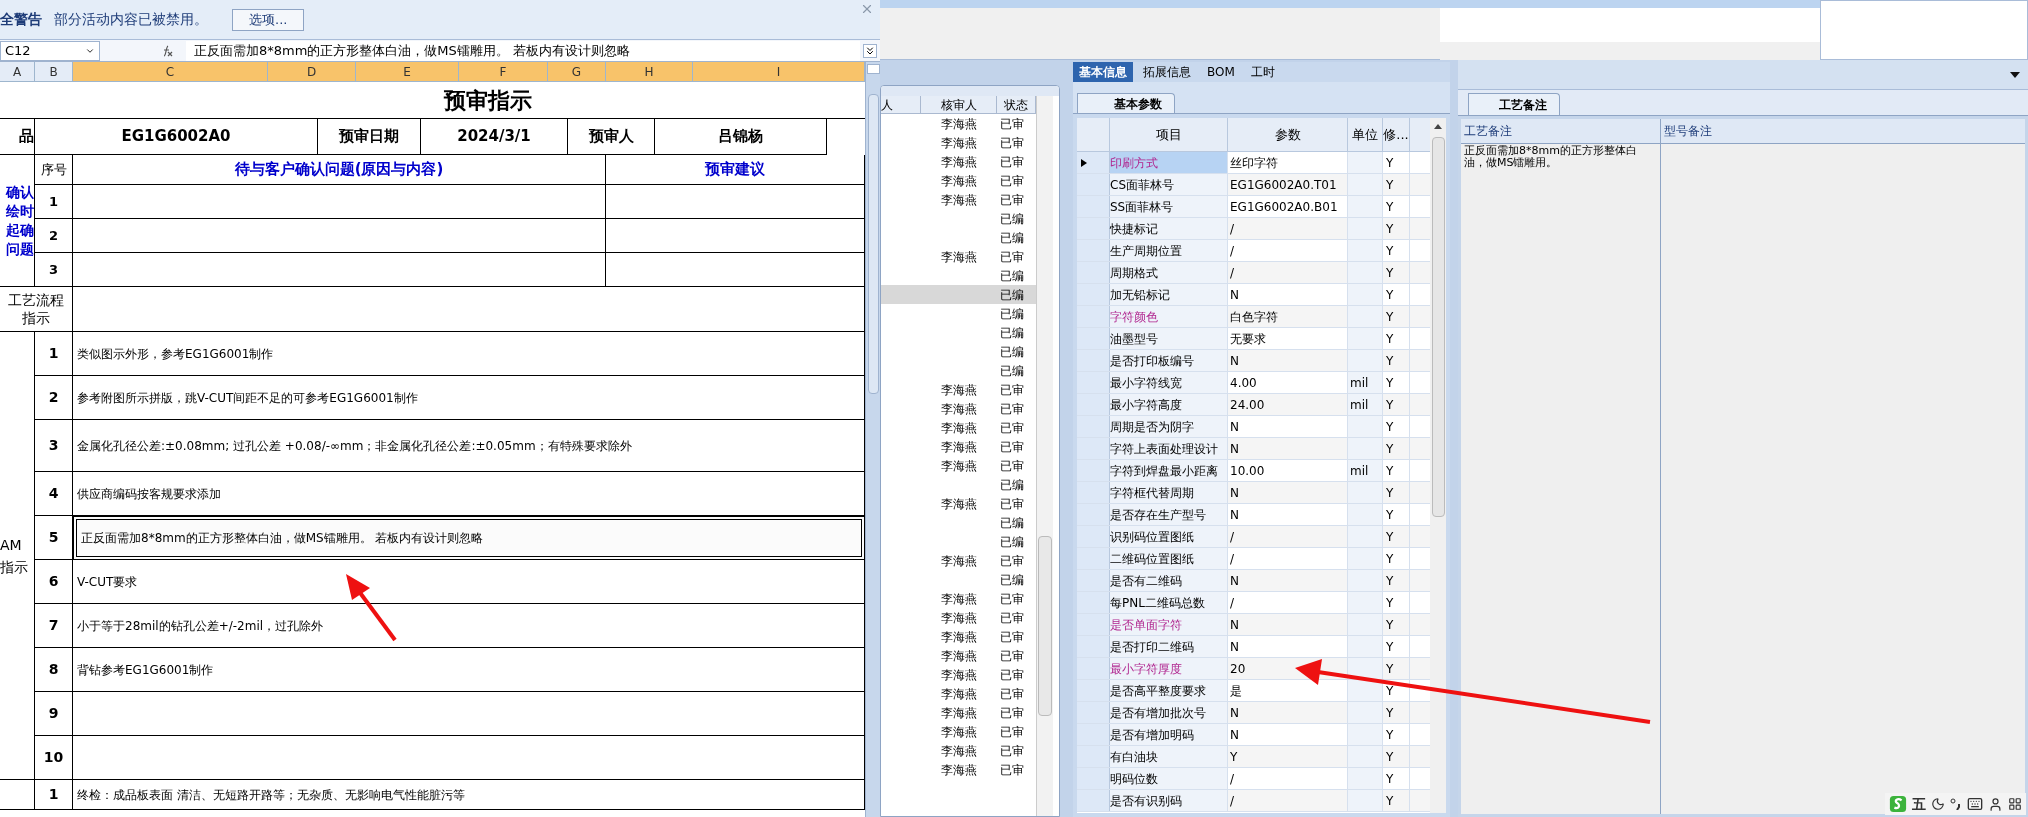 The width and height of the screenshot is (2028, 817). Describe the element at coordinates (1254, 405) in the screenshot. I see `table-row: 最小字符高度 24.00 mil Y` at that location.